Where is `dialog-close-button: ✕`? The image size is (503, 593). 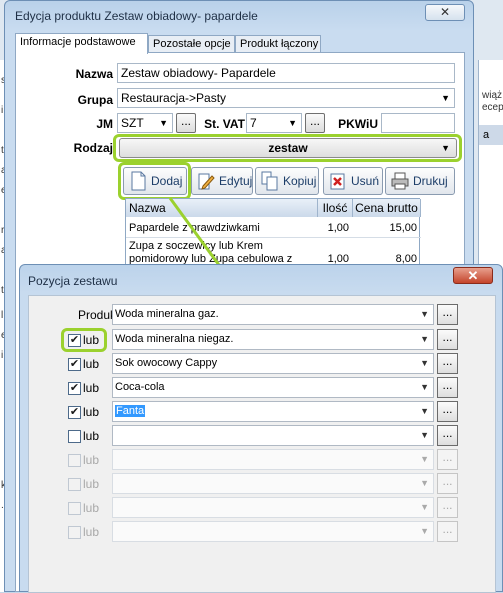 dialog-close-button: ✕ is located at coordinates (473, 275).